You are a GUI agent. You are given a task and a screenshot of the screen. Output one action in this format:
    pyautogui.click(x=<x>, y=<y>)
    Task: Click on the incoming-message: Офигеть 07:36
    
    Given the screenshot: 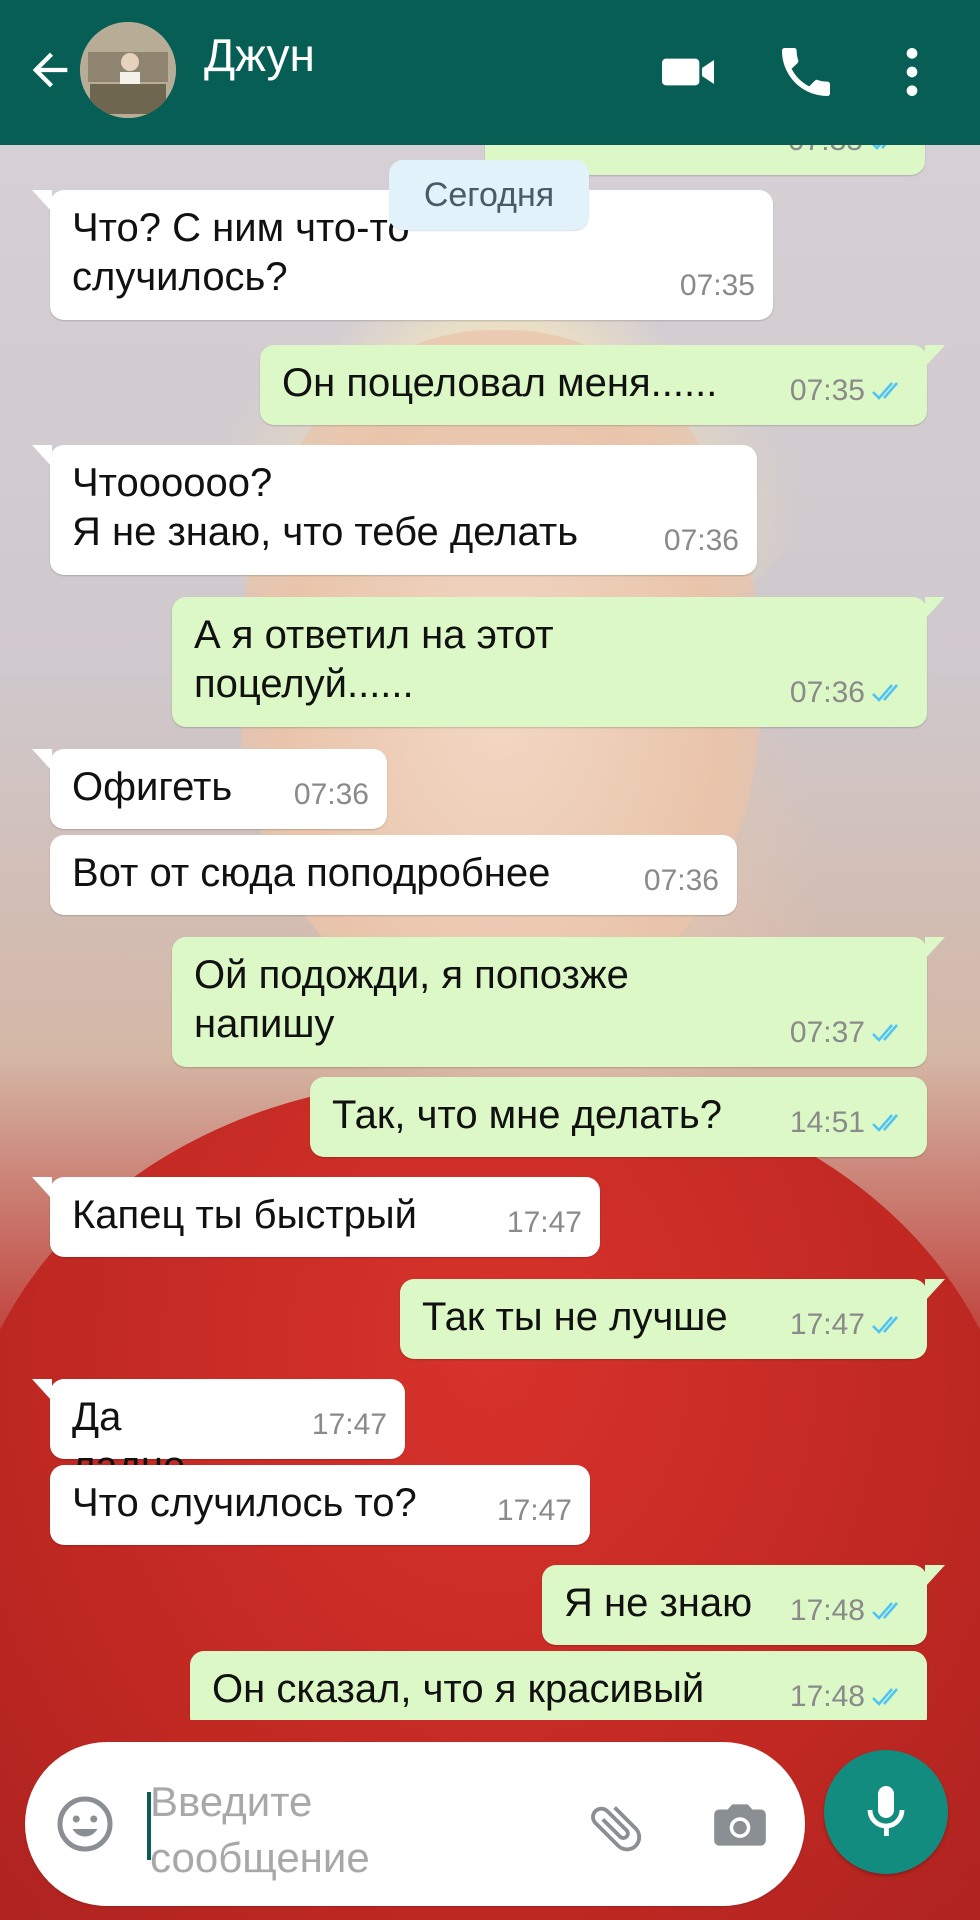 What is the action you would take?
    pyautogui.click(x=209, y=789)
    